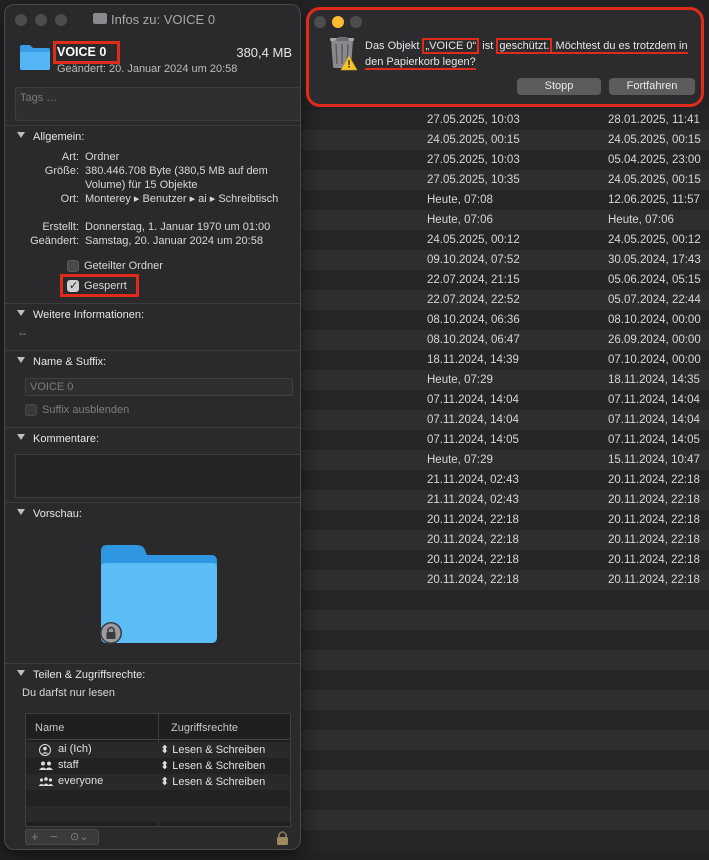 Image resolution: width=709 pixels, height=860 pixels. Describe the element at coordinates (473, 360) in the screenshot. I see `date-added-cell: 18.11.2024, 14:39` at that location.